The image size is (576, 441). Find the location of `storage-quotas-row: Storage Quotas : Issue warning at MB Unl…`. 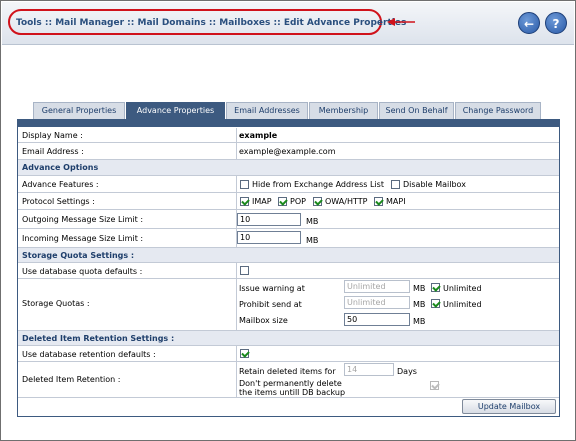

storage-quotas-row: Storage Quotas : Issue warning at MB Unl… is located at coordinates (288, 305).